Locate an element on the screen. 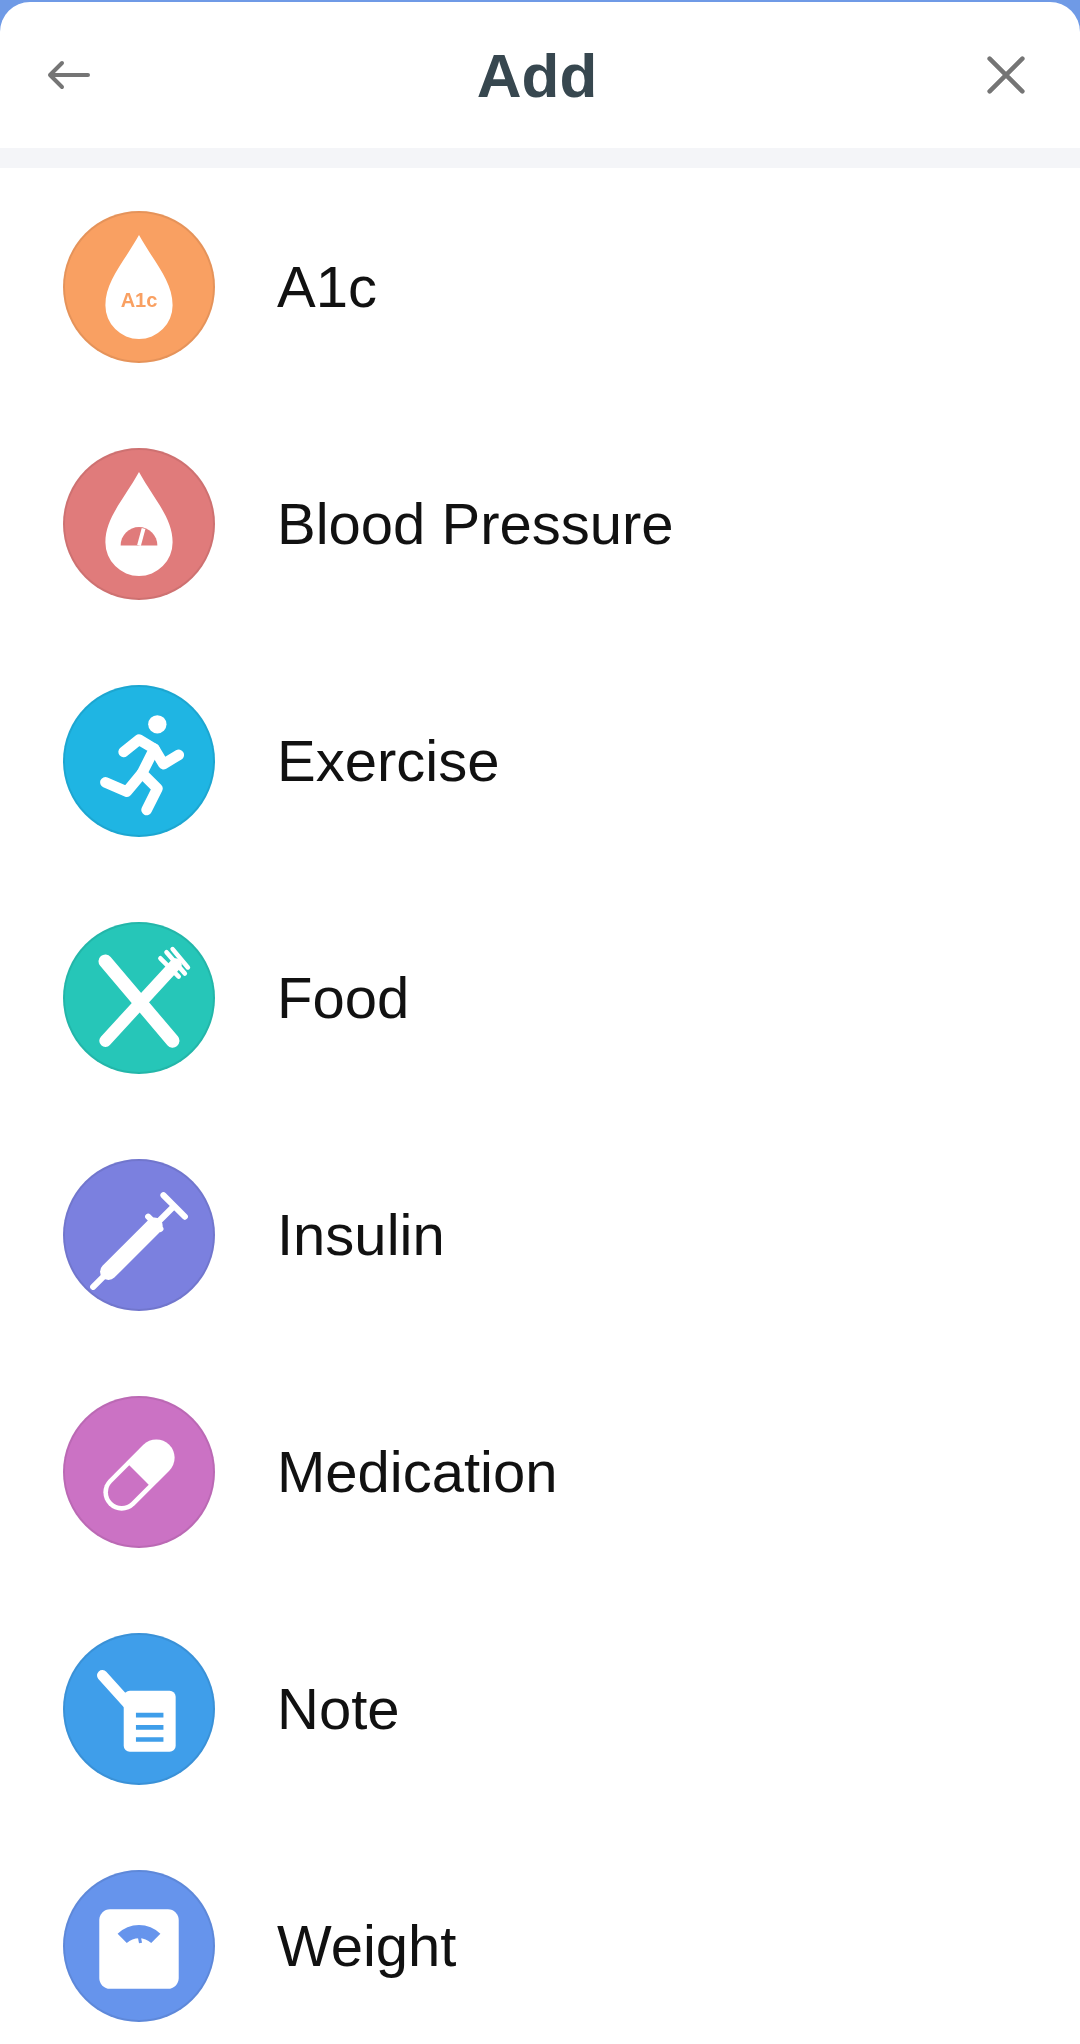 This screenshot has height=2044, width=1080. add-option: Medication is located at coordinates (540, 1471).